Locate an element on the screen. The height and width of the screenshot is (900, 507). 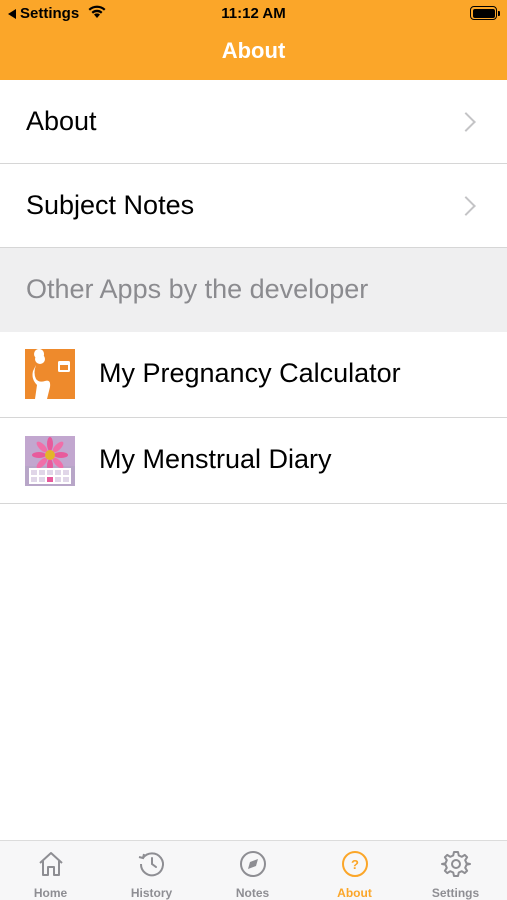
navigation-bar: Settings 11:12 AM About is located at coordinates (253, 40).